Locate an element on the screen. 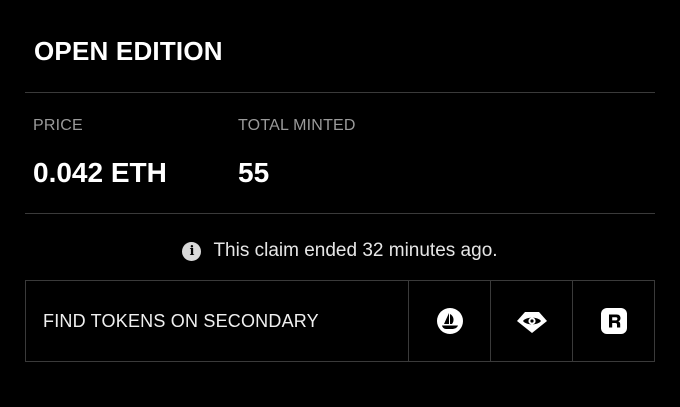  price-value: 0.042 ETH is located at coordinates (100, 172).